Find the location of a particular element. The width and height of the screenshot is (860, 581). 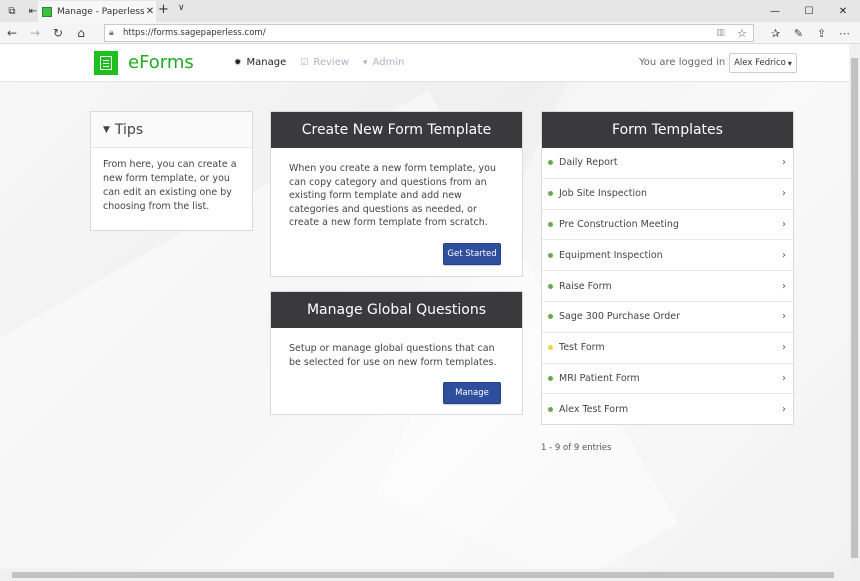

main-nav: ✹ Manage ☑ Review ▾ Admin is located at coordinates (326, 62).